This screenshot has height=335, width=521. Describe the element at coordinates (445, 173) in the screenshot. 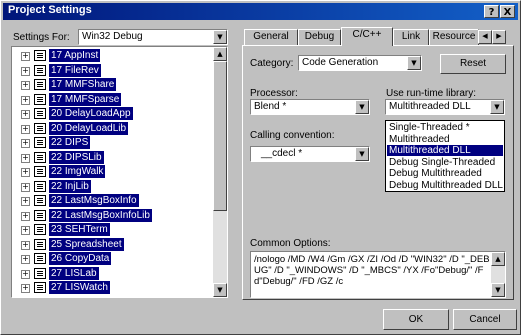

I see `runtime-option: Debug Multithreaded` at that location.